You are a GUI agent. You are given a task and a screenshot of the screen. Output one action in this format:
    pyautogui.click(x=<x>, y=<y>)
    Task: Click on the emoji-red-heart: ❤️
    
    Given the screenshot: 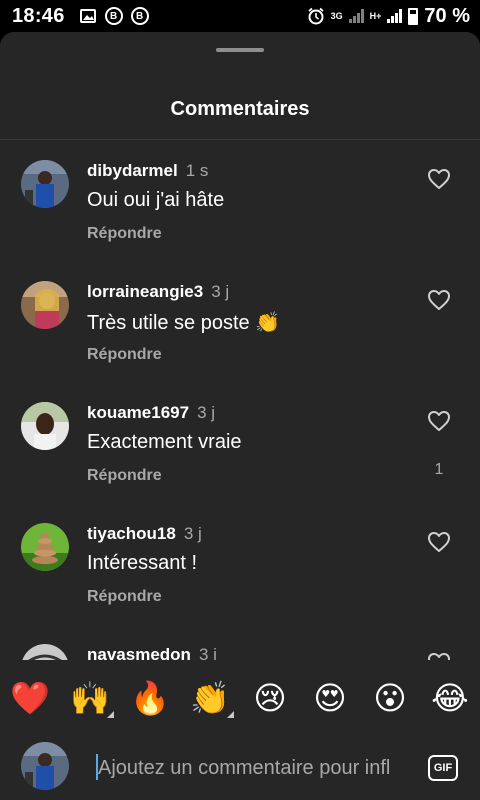 What is the action you would take?
    pyautogui.click(x=30, y=698)
    